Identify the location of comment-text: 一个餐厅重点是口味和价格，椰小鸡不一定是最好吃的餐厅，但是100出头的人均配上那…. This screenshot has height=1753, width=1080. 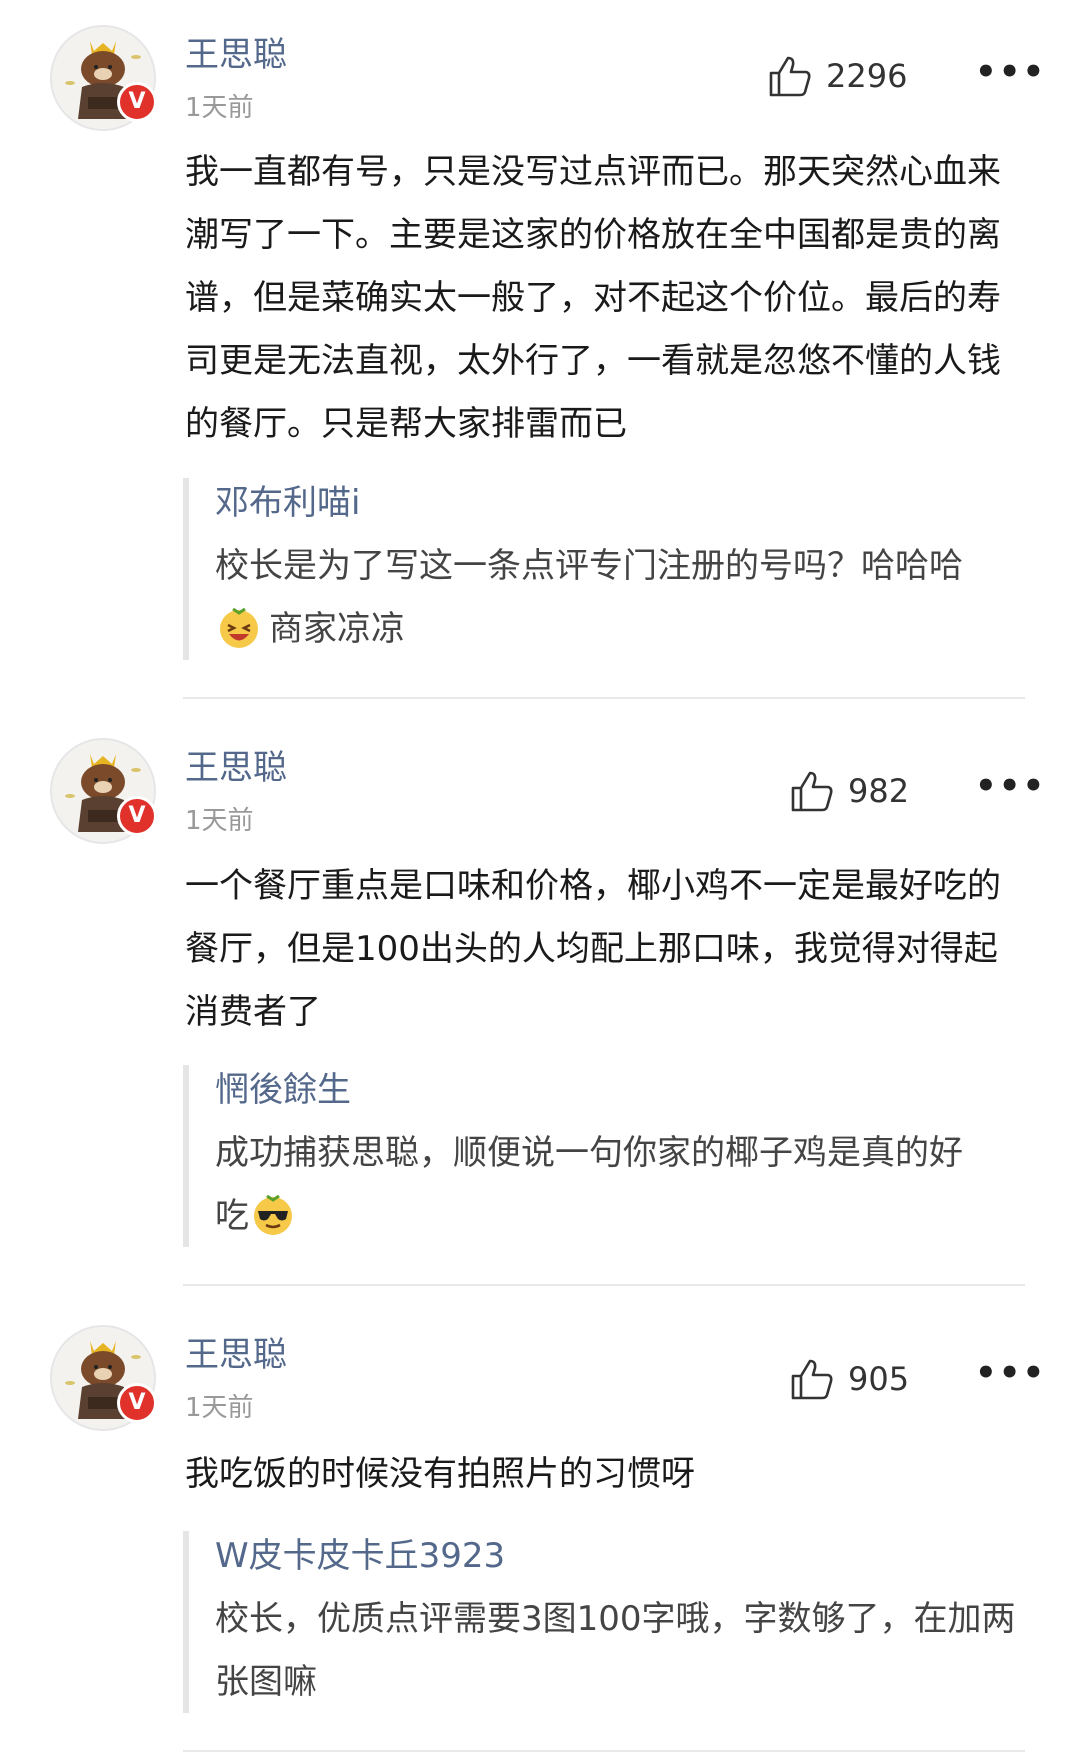
(593, 949).